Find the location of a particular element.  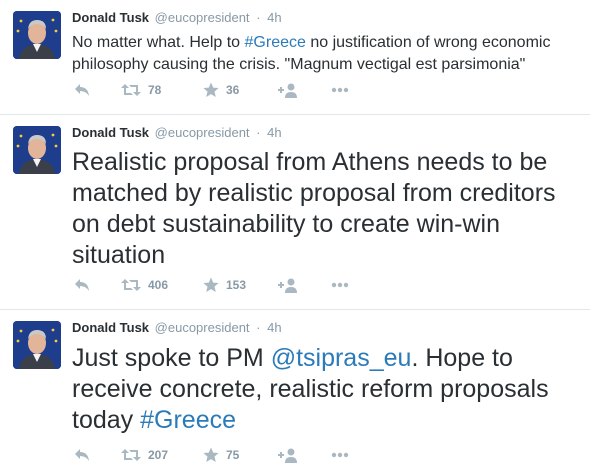

retweet-button: 207 is located at coordinates (144, 455).